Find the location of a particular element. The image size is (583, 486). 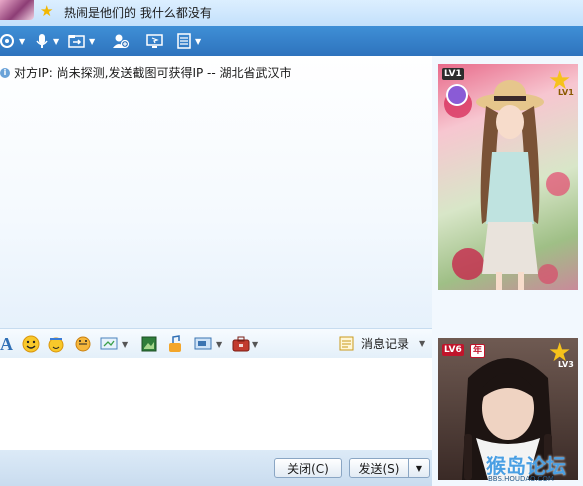

more-apps-icon is located at coordinates (184, 41).